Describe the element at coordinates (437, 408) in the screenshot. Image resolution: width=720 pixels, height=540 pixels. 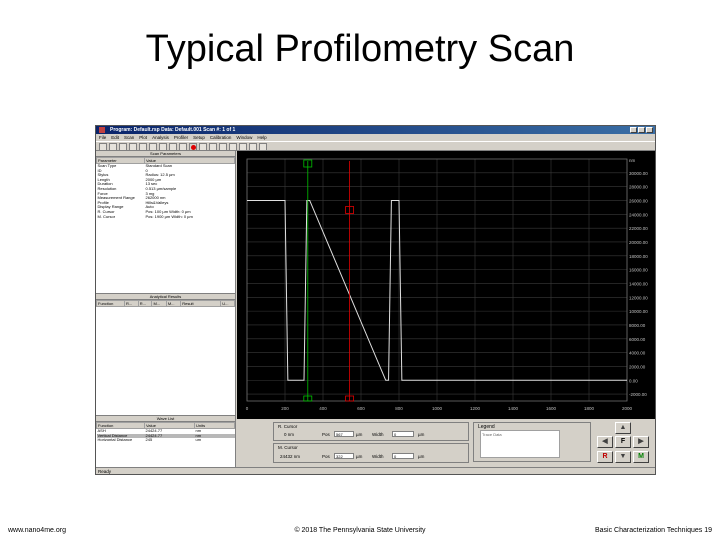
I see `x-tick-label: 1000` at that location.